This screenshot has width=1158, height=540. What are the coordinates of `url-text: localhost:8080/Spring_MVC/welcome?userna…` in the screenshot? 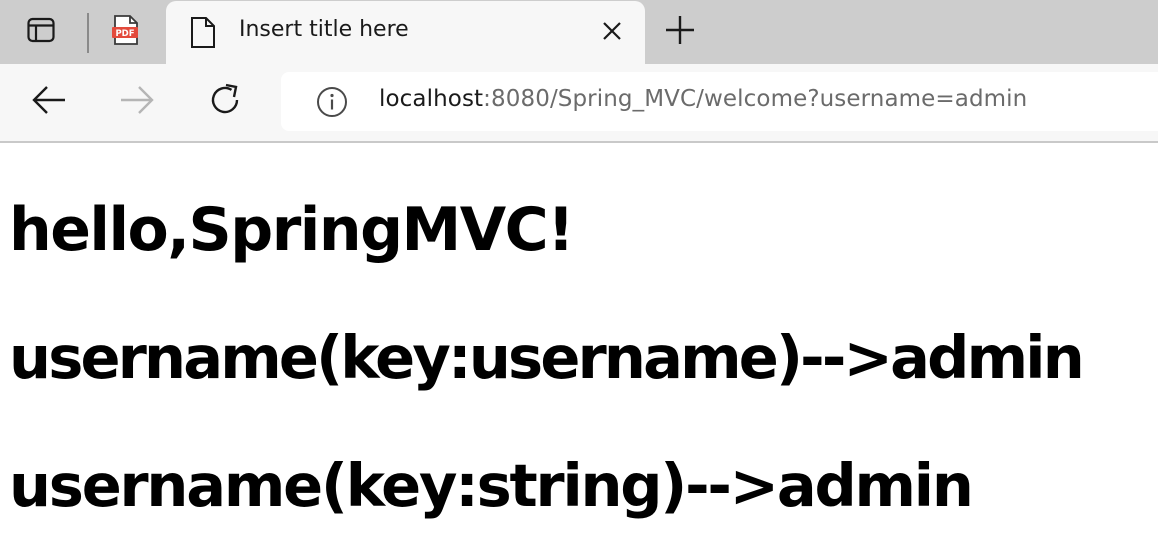 It's located at (703, 99).